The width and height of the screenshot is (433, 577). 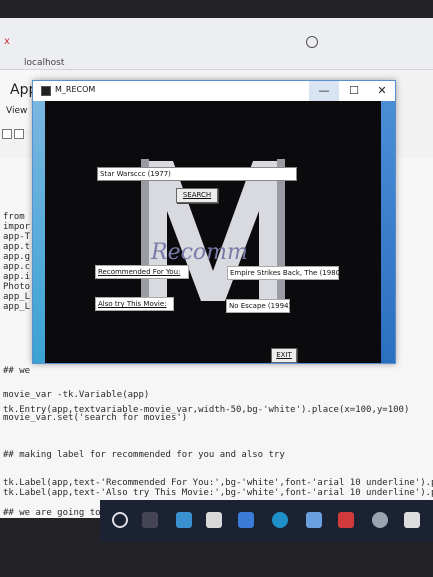 What do you see at coordinates (314, 520) in the screenshot?
I see `document-icon` at bounding box center [314, 520].